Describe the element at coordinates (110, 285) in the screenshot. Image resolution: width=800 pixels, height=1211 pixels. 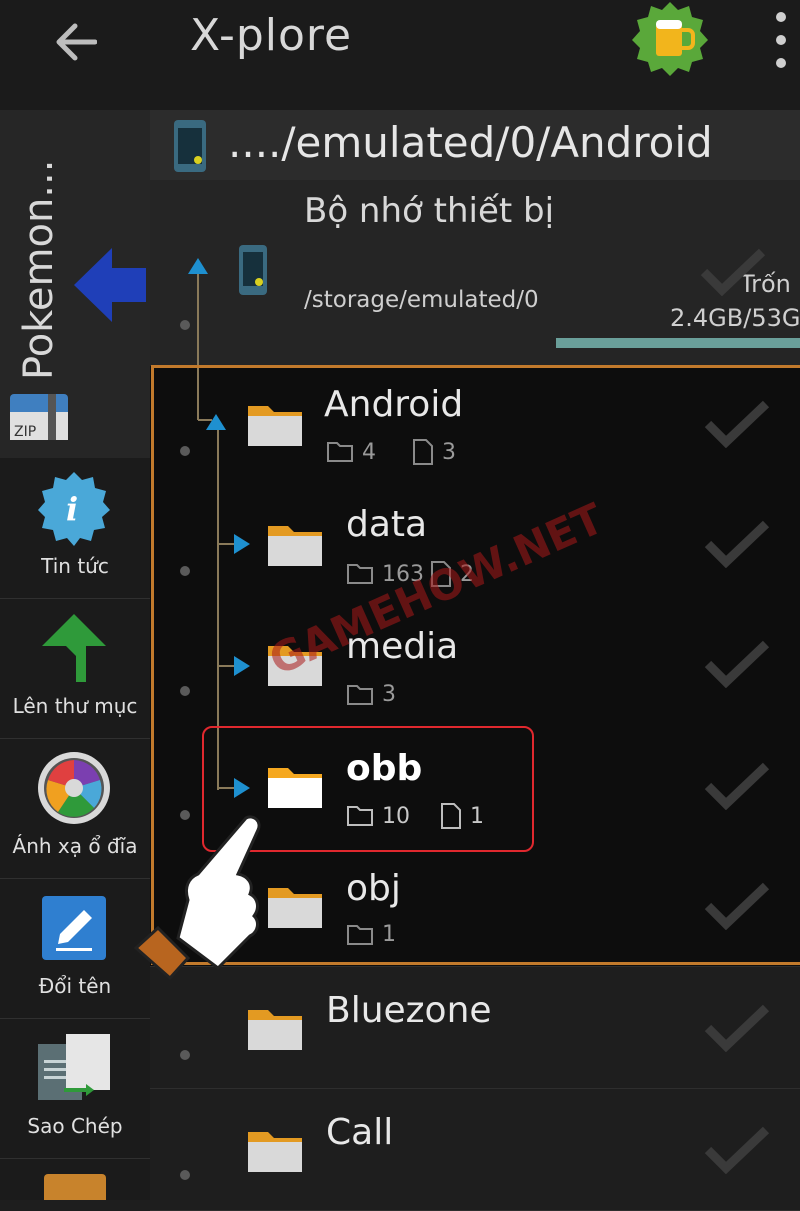
I see `blue-left-arrow-icon` at that location.